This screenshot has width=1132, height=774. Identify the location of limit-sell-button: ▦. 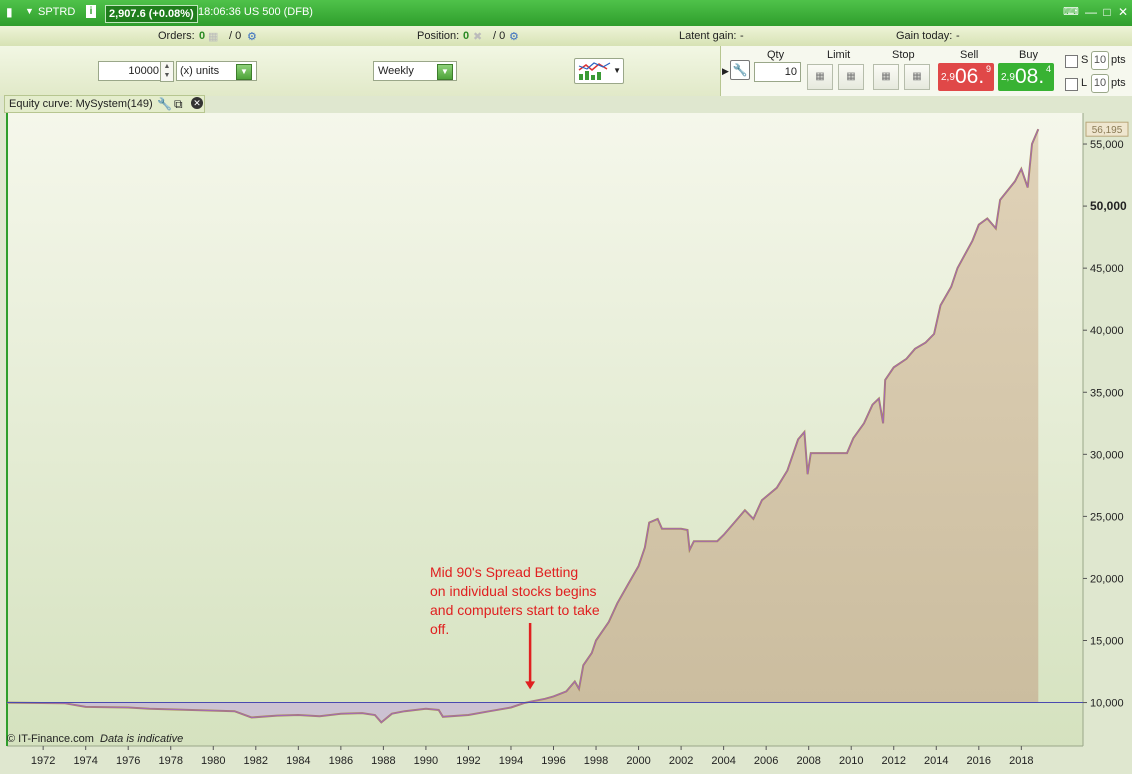
(851, 77).